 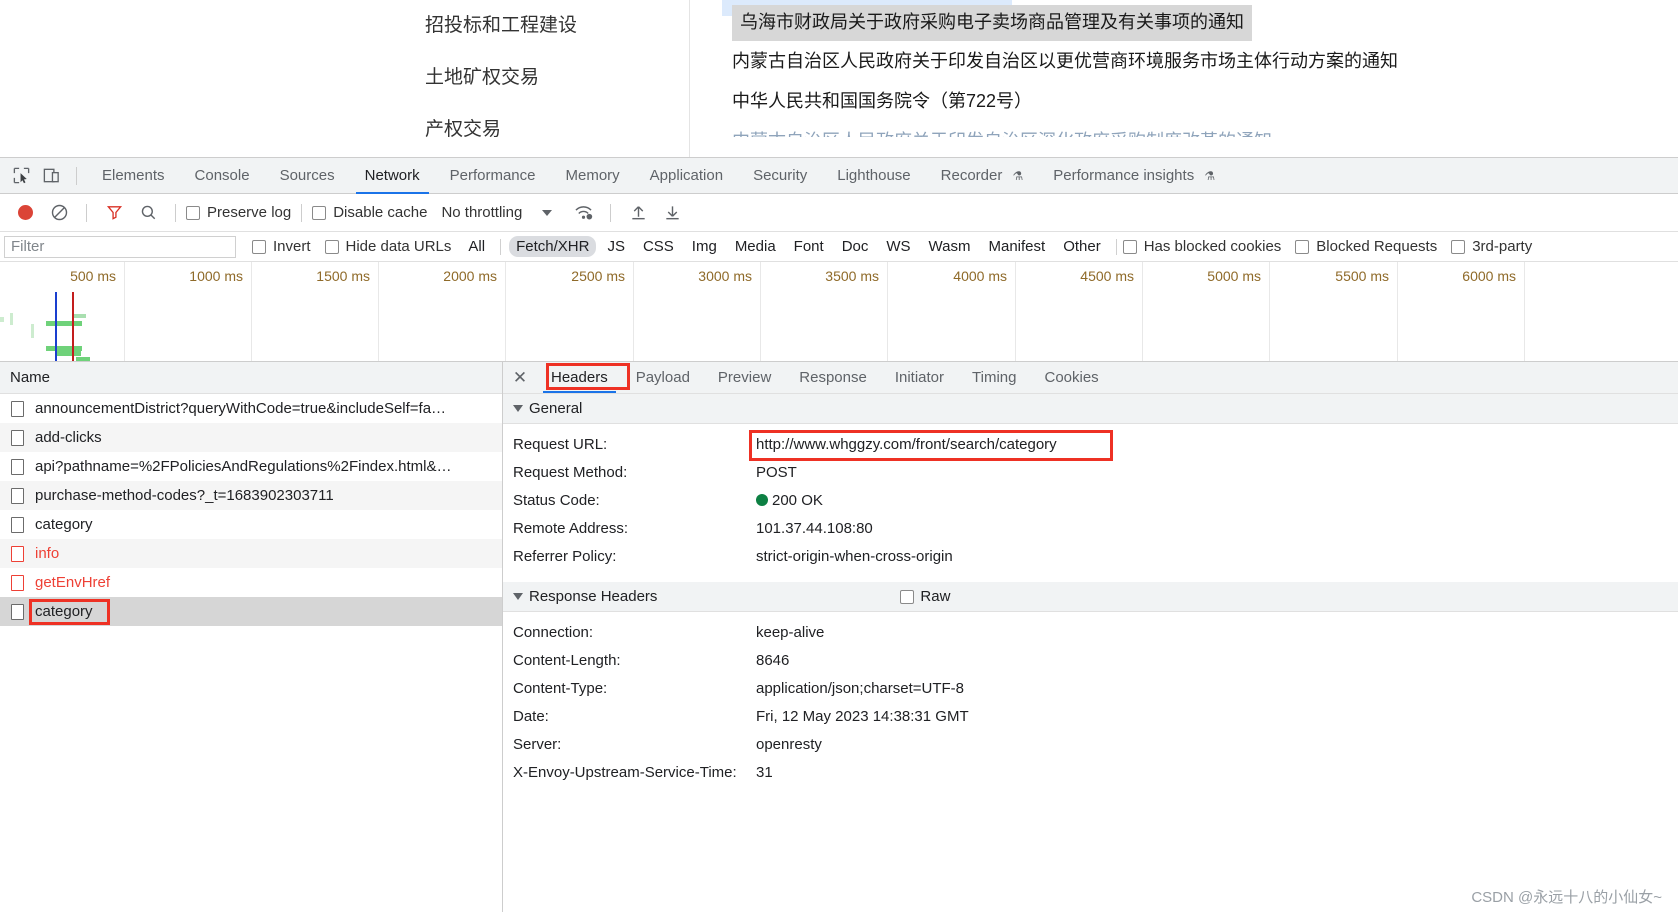 I want to click on detail-tab-preview: Preview, so click(x=744, y=377).